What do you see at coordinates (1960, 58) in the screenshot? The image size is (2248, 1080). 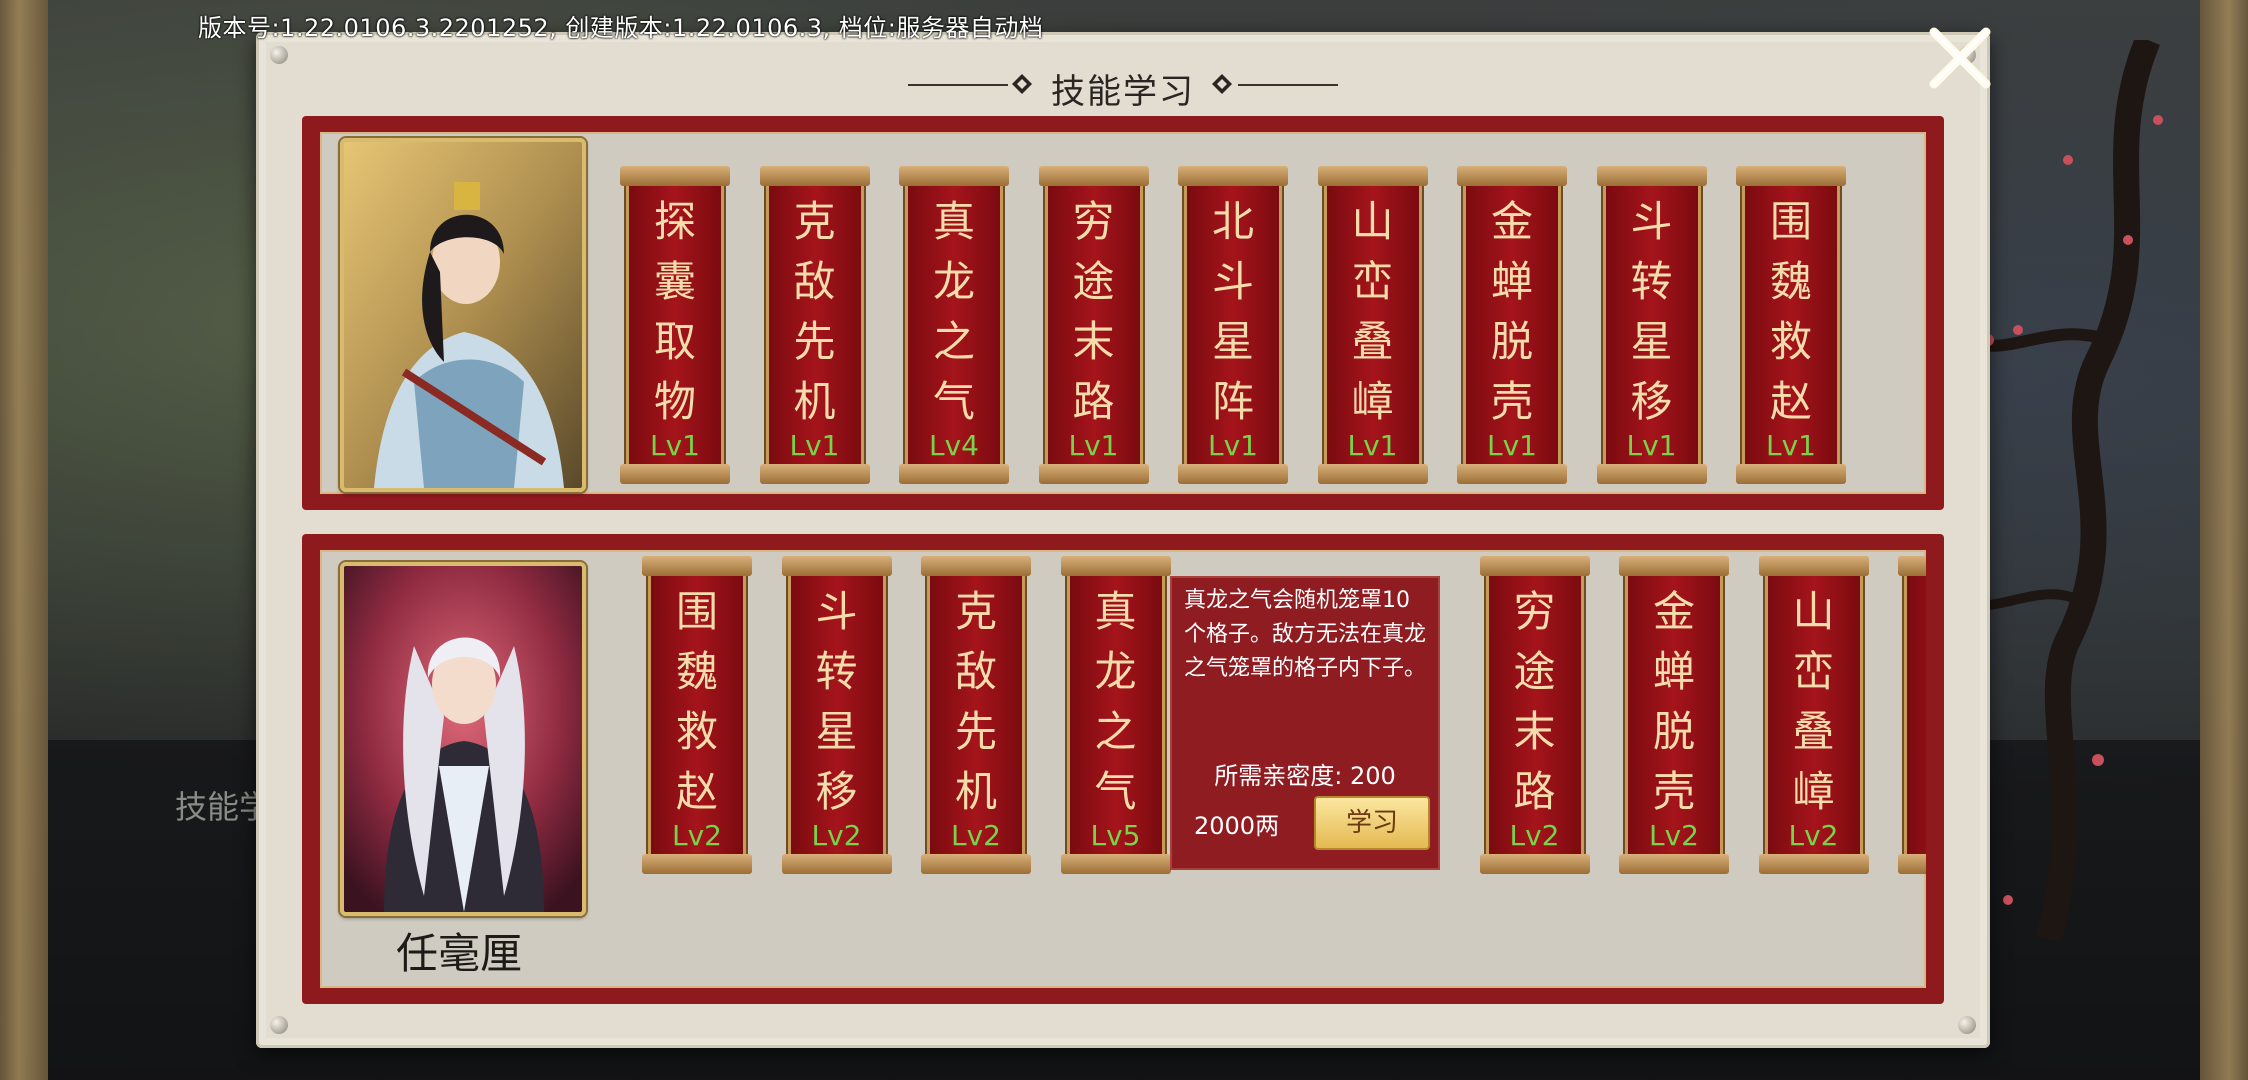 I see `close-icon` at bounding box center [1960, 58].